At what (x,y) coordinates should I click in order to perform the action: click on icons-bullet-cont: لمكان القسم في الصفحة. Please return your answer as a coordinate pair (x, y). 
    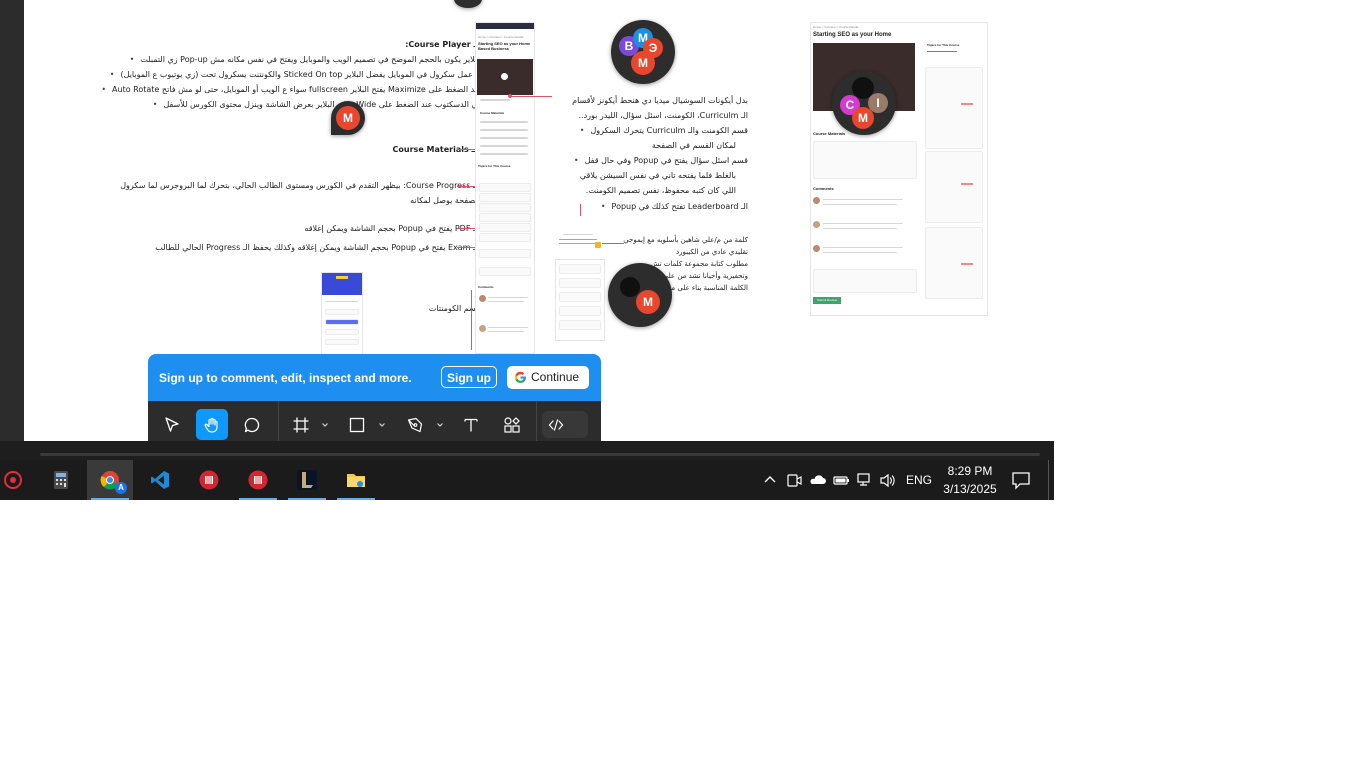
    Looking at the image, I should click on (693, 145).